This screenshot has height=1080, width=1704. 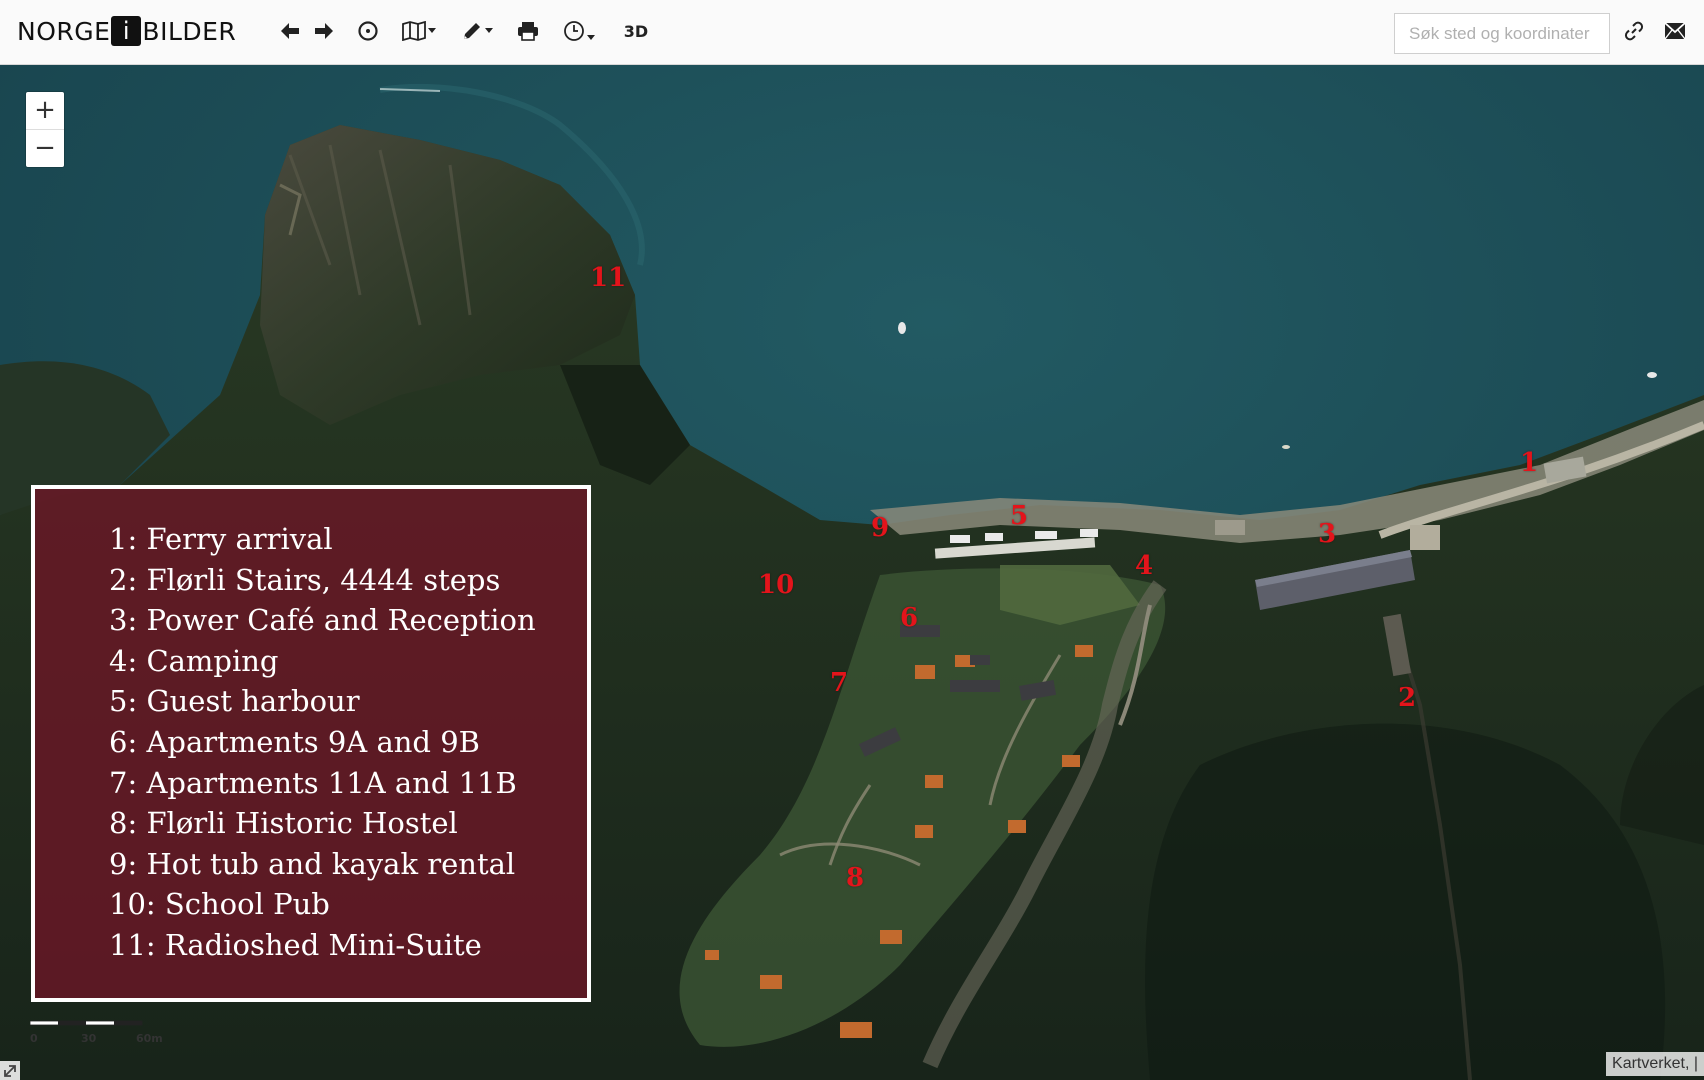 I want to click on map-marker-1: 1, so click(x=1529, y=463).